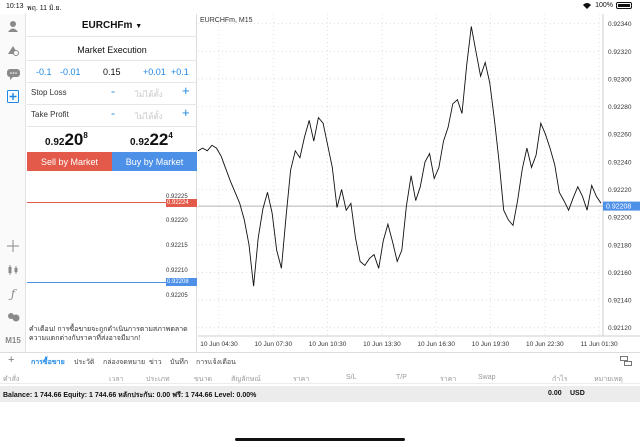  I want to click on y-tick-label: 0.92220, so click(620, 190).